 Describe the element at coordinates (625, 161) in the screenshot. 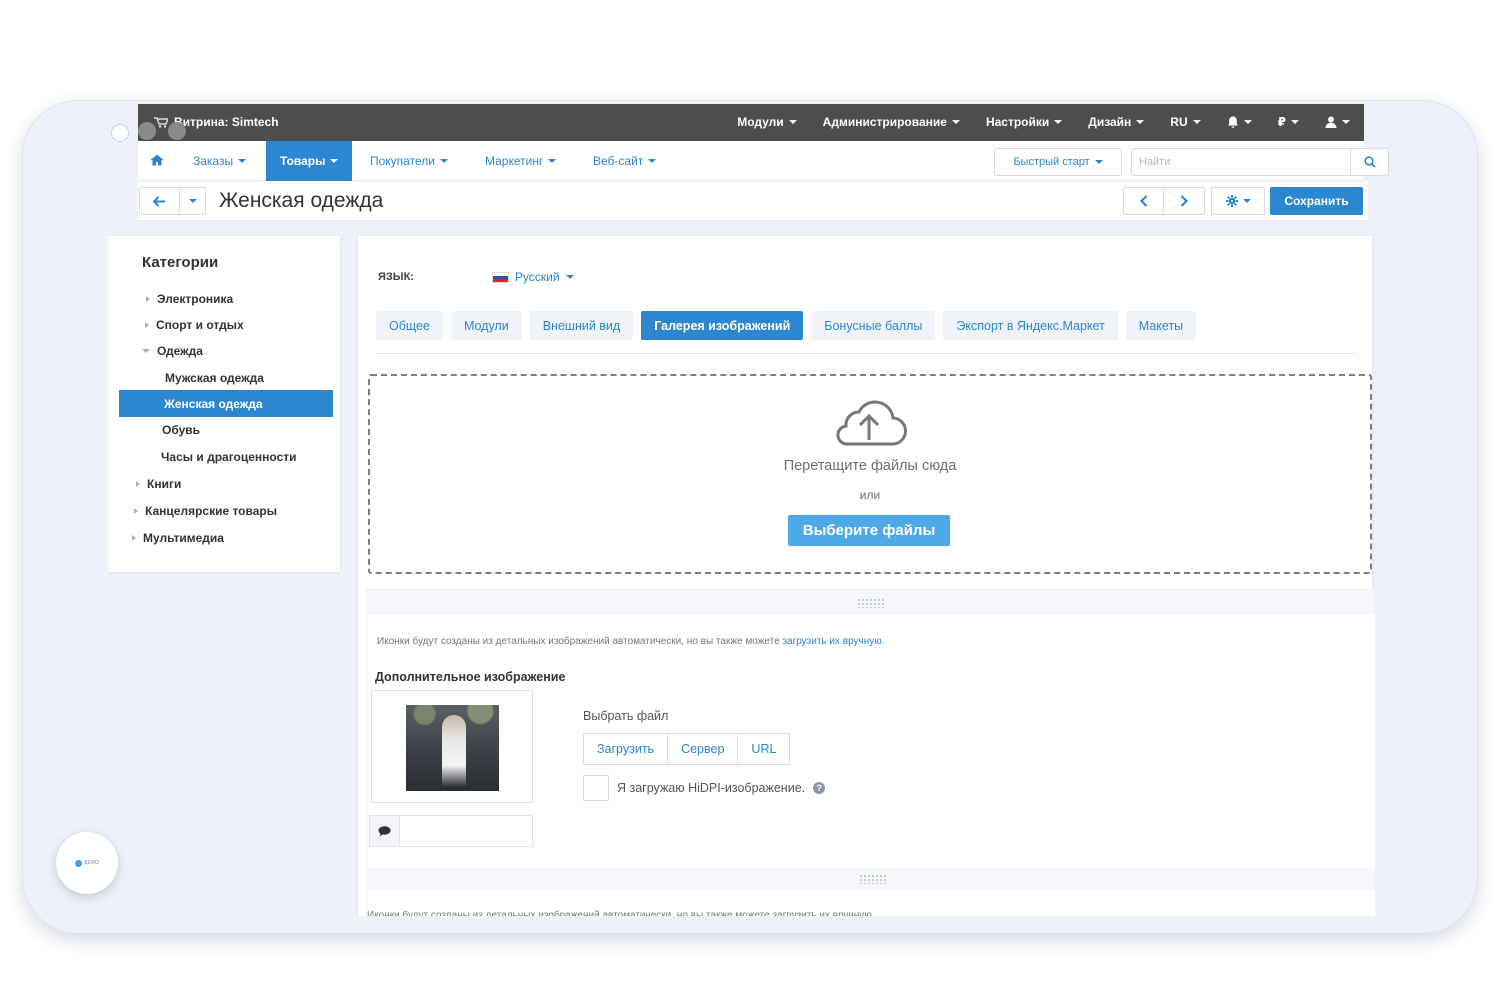

I see `nav-website: Веб-сайт` at that location.